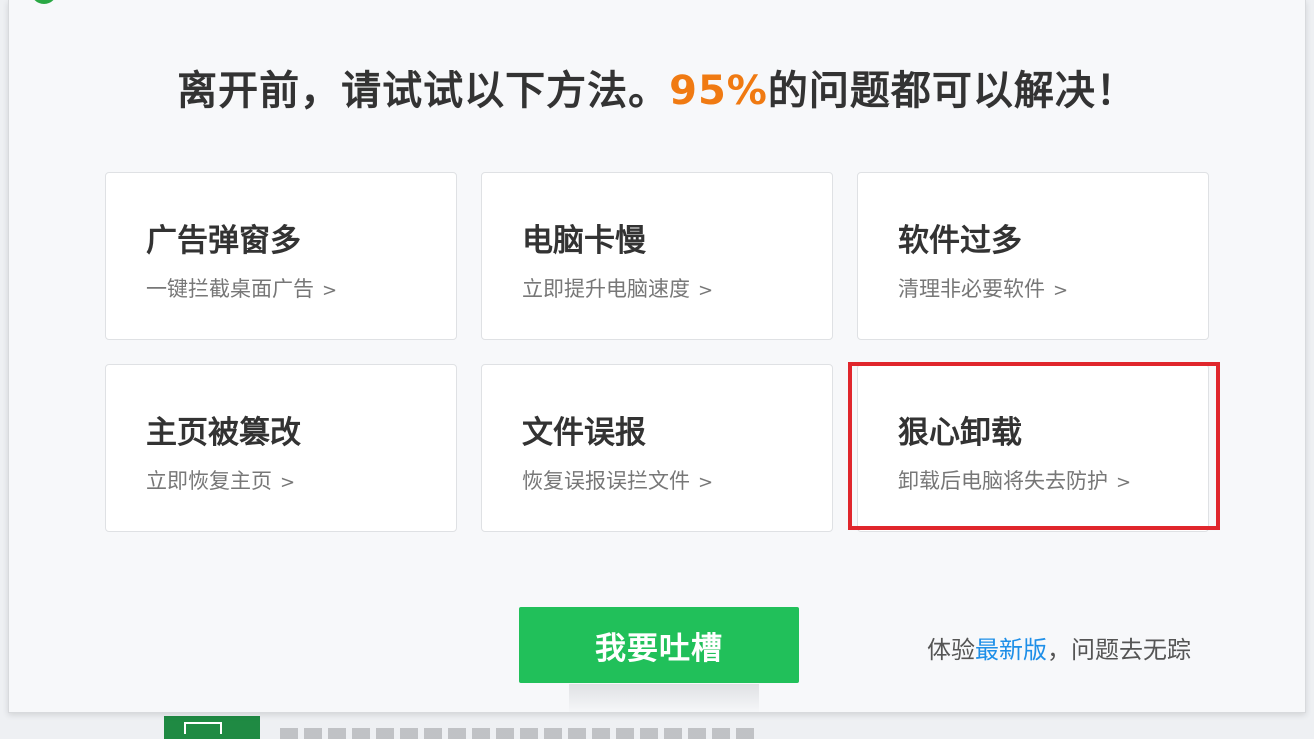 The width and height of the screenshot is (1314, 739). What do you see at coordinates (223, 241) in the screenshot?
I see `card-title: 广告弹窗多` at bounding box center [223, 241].